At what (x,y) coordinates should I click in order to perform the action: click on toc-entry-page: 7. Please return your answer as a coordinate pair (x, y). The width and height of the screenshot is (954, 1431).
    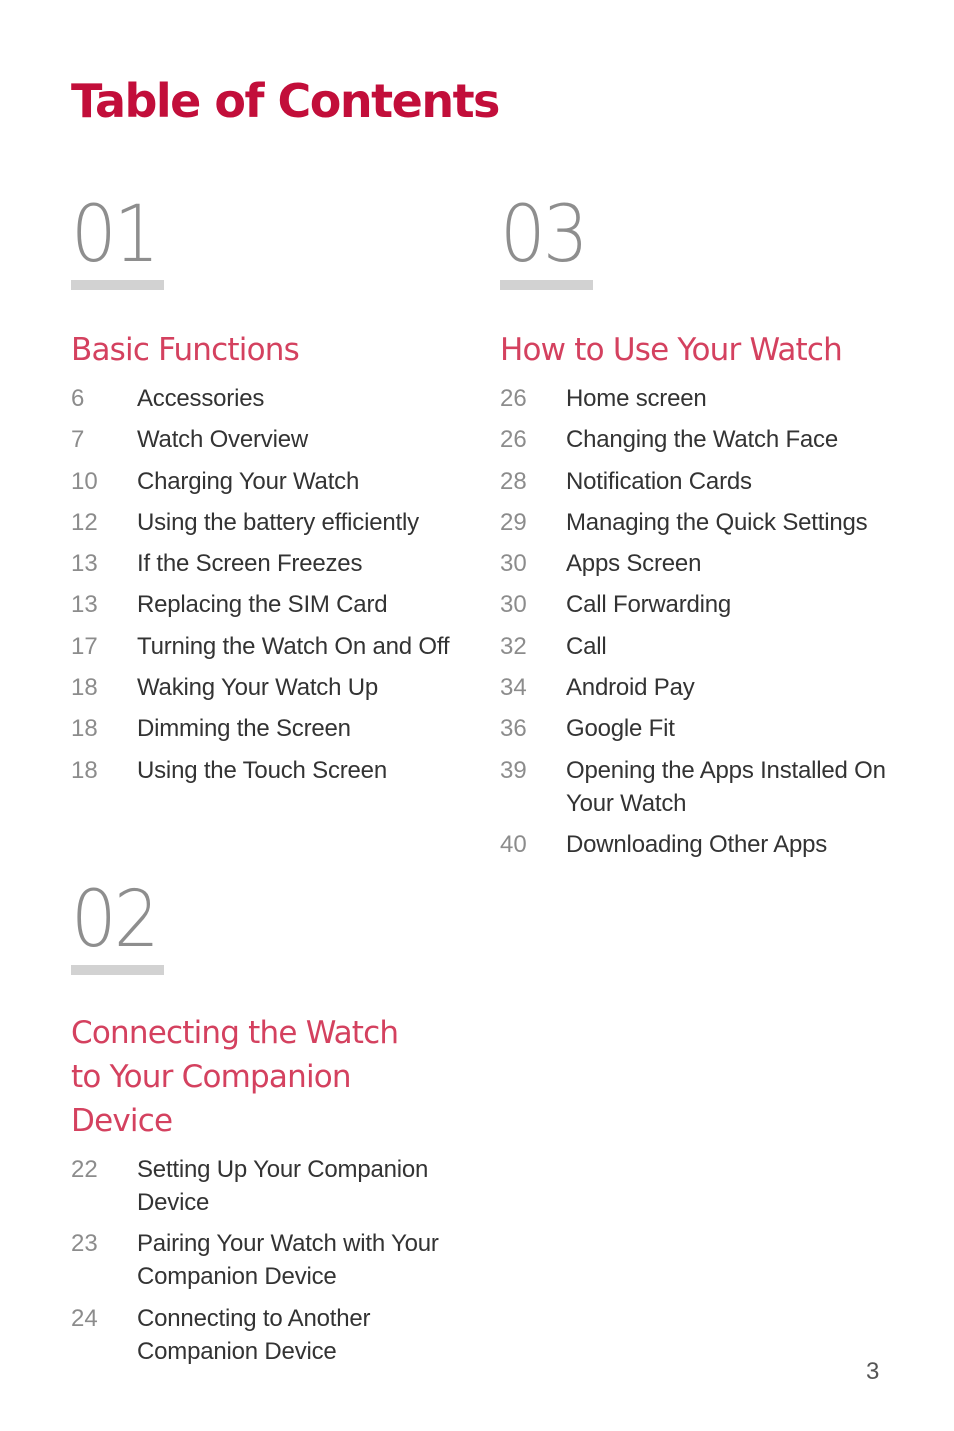
    Looking at the image, I should click on (78, 440).